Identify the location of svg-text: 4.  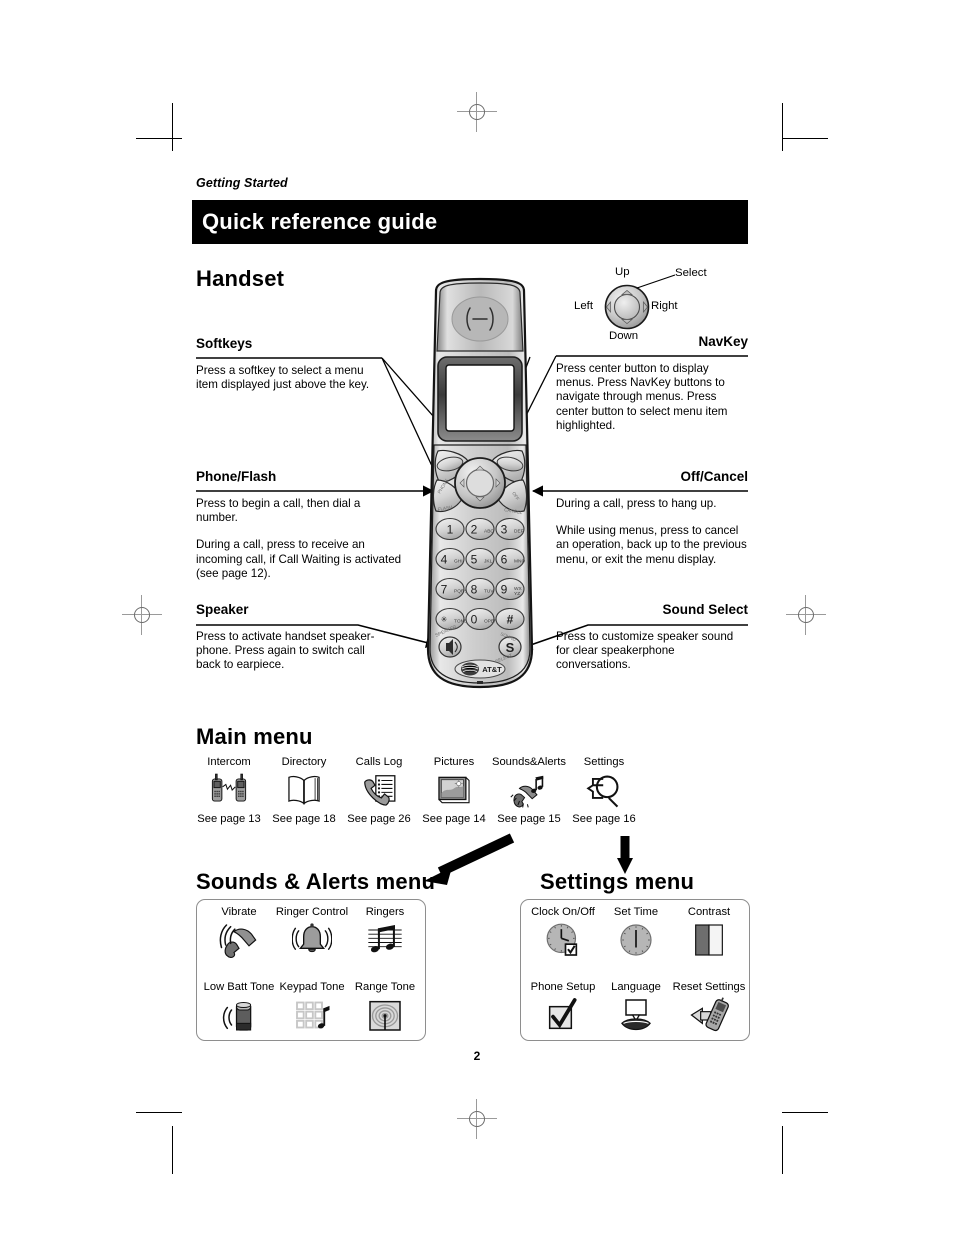
(444, 560).